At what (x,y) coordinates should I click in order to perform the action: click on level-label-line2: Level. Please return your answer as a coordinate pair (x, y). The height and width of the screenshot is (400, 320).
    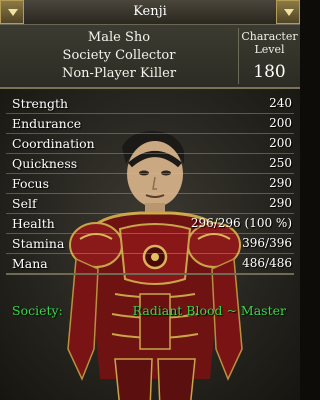
    Looking at the image, I should click on (269, 49).